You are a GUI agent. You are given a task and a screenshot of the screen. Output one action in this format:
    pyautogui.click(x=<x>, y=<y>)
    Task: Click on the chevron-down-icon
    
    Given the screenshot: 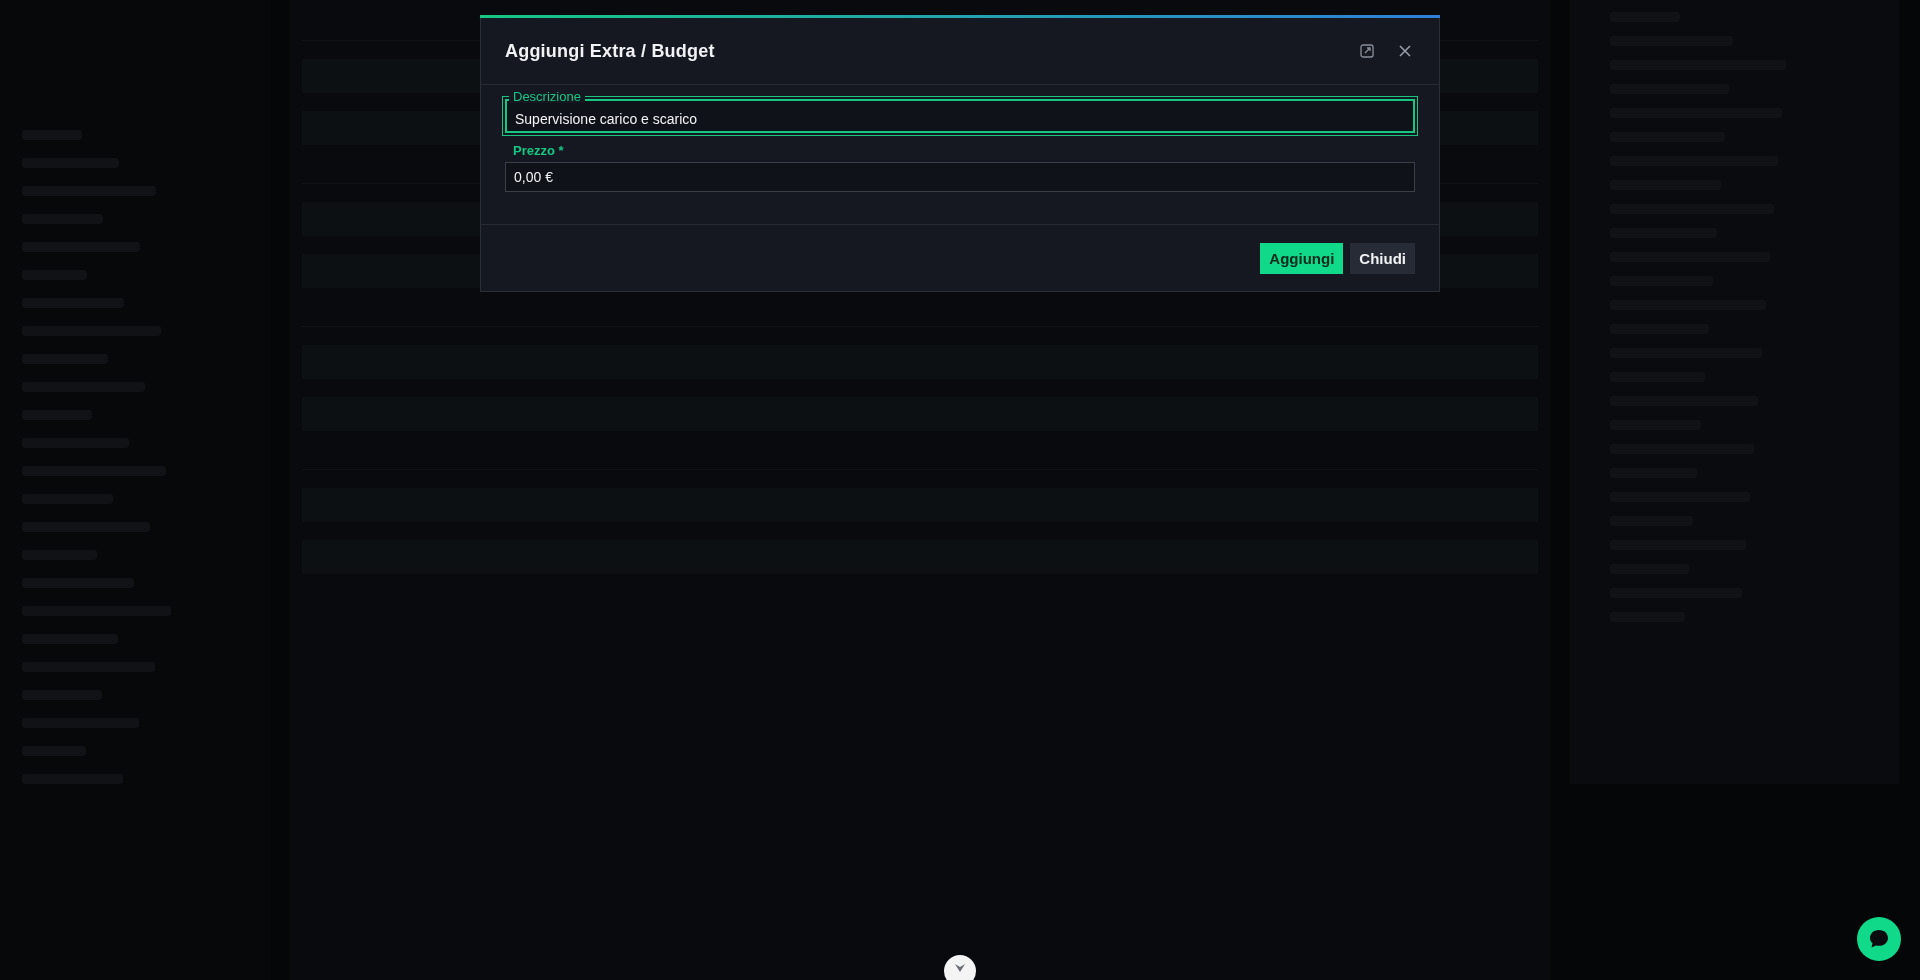 What is the action you would take?
    pyautogui.click(x=960, y=968)
    